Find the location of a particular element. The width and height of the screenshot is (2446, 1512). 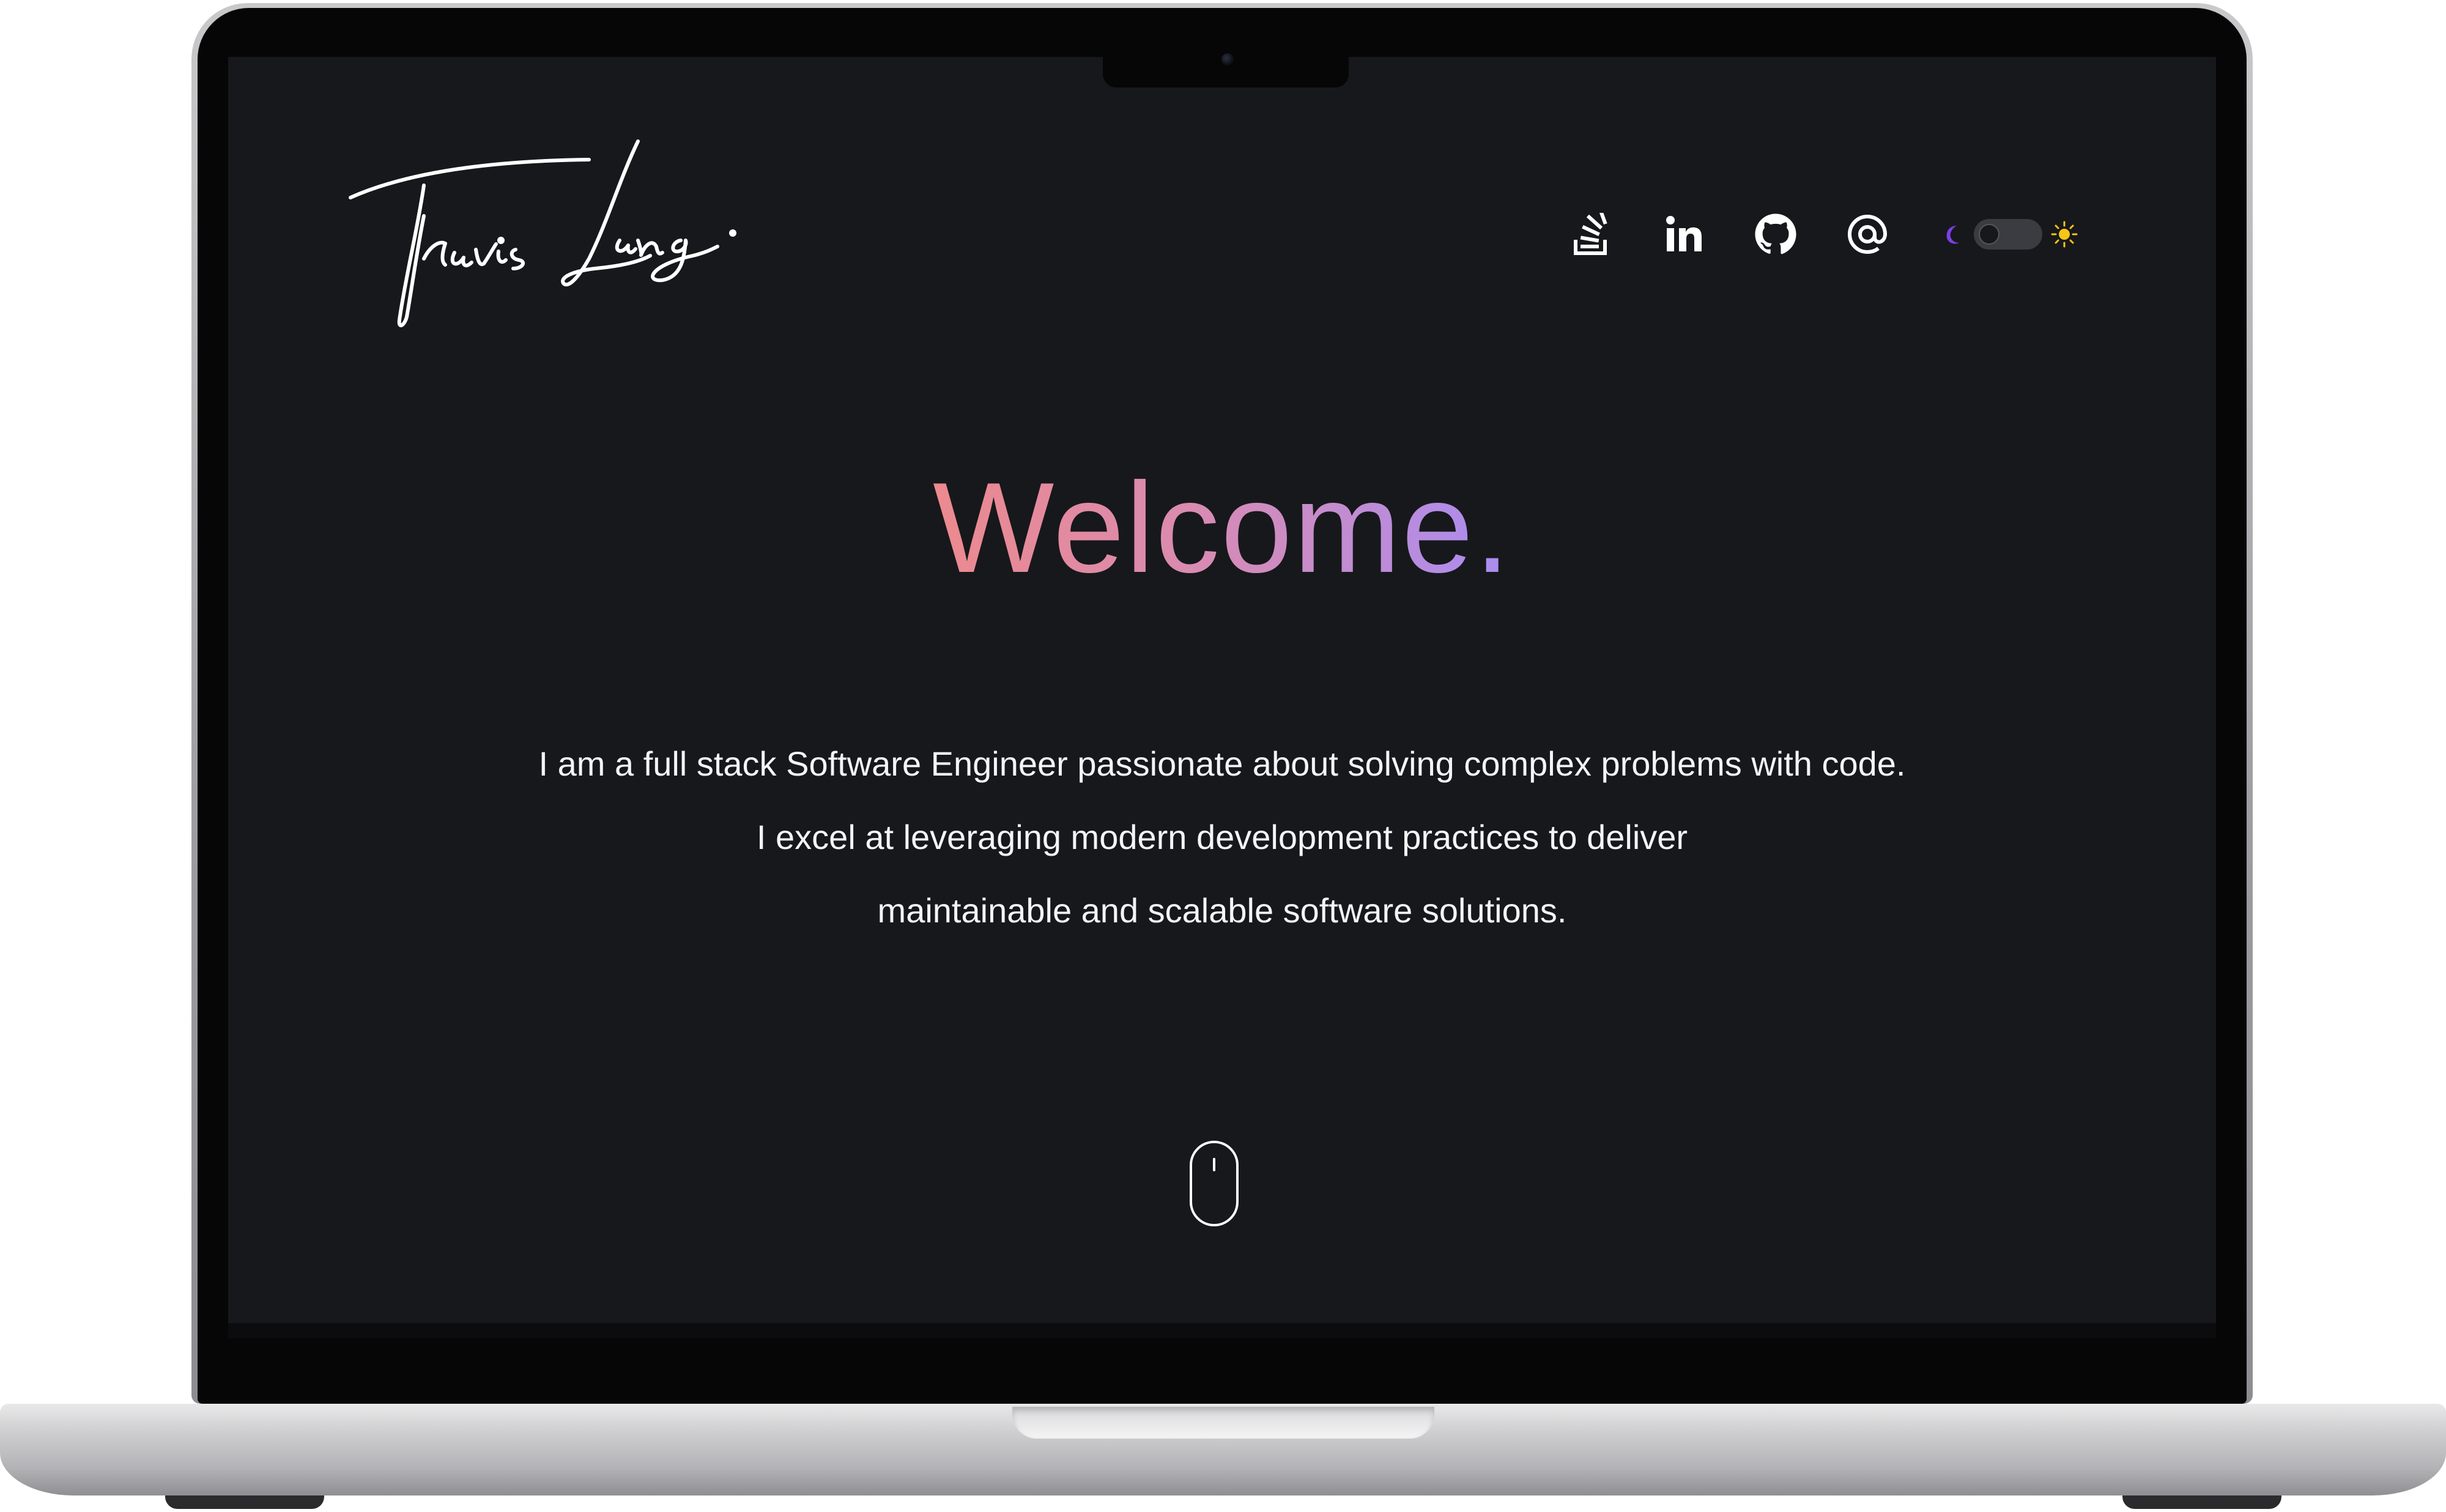

github-icon is located at coordinates (1775, 234).